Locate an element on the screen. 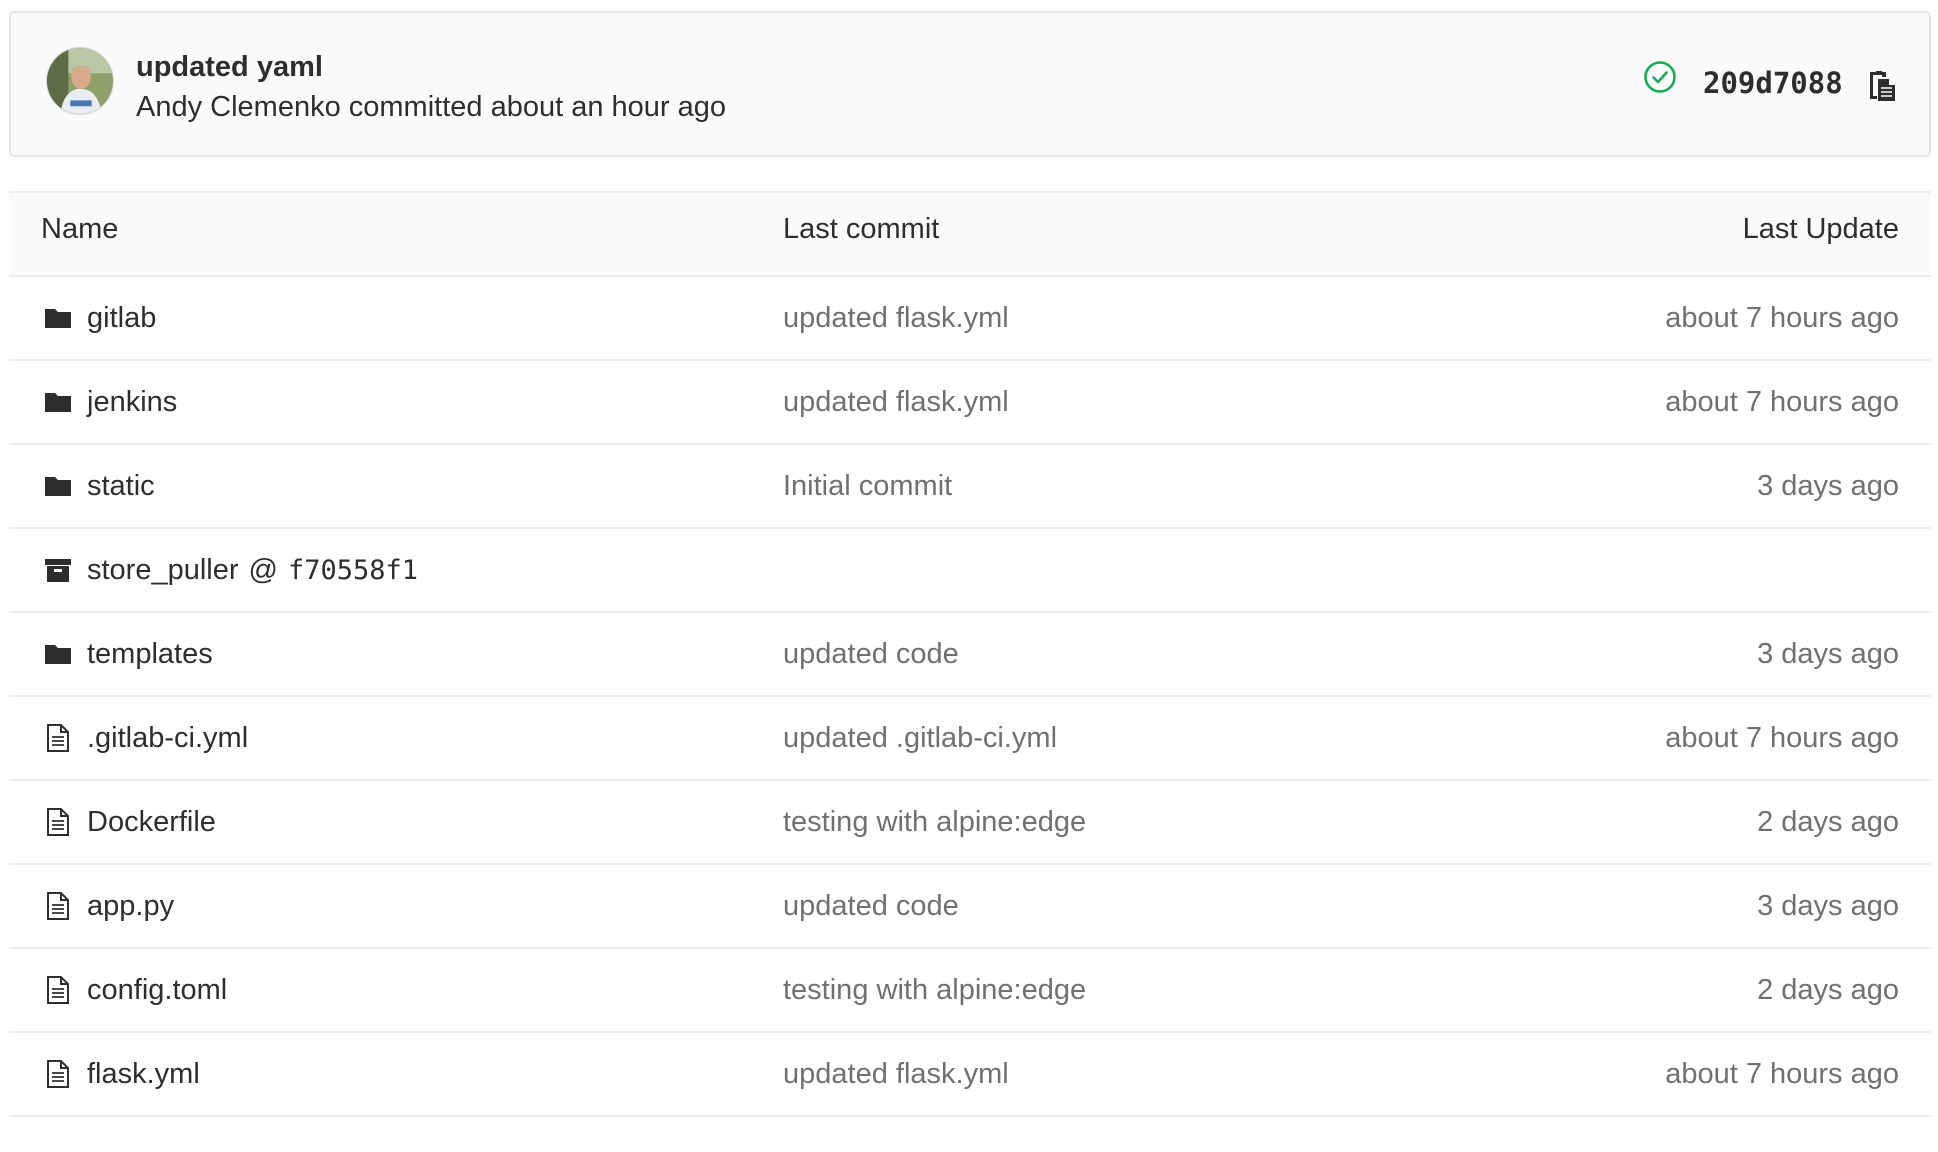  table-row: app.py updated code 3 days ago is located at coordinates (970, 907).